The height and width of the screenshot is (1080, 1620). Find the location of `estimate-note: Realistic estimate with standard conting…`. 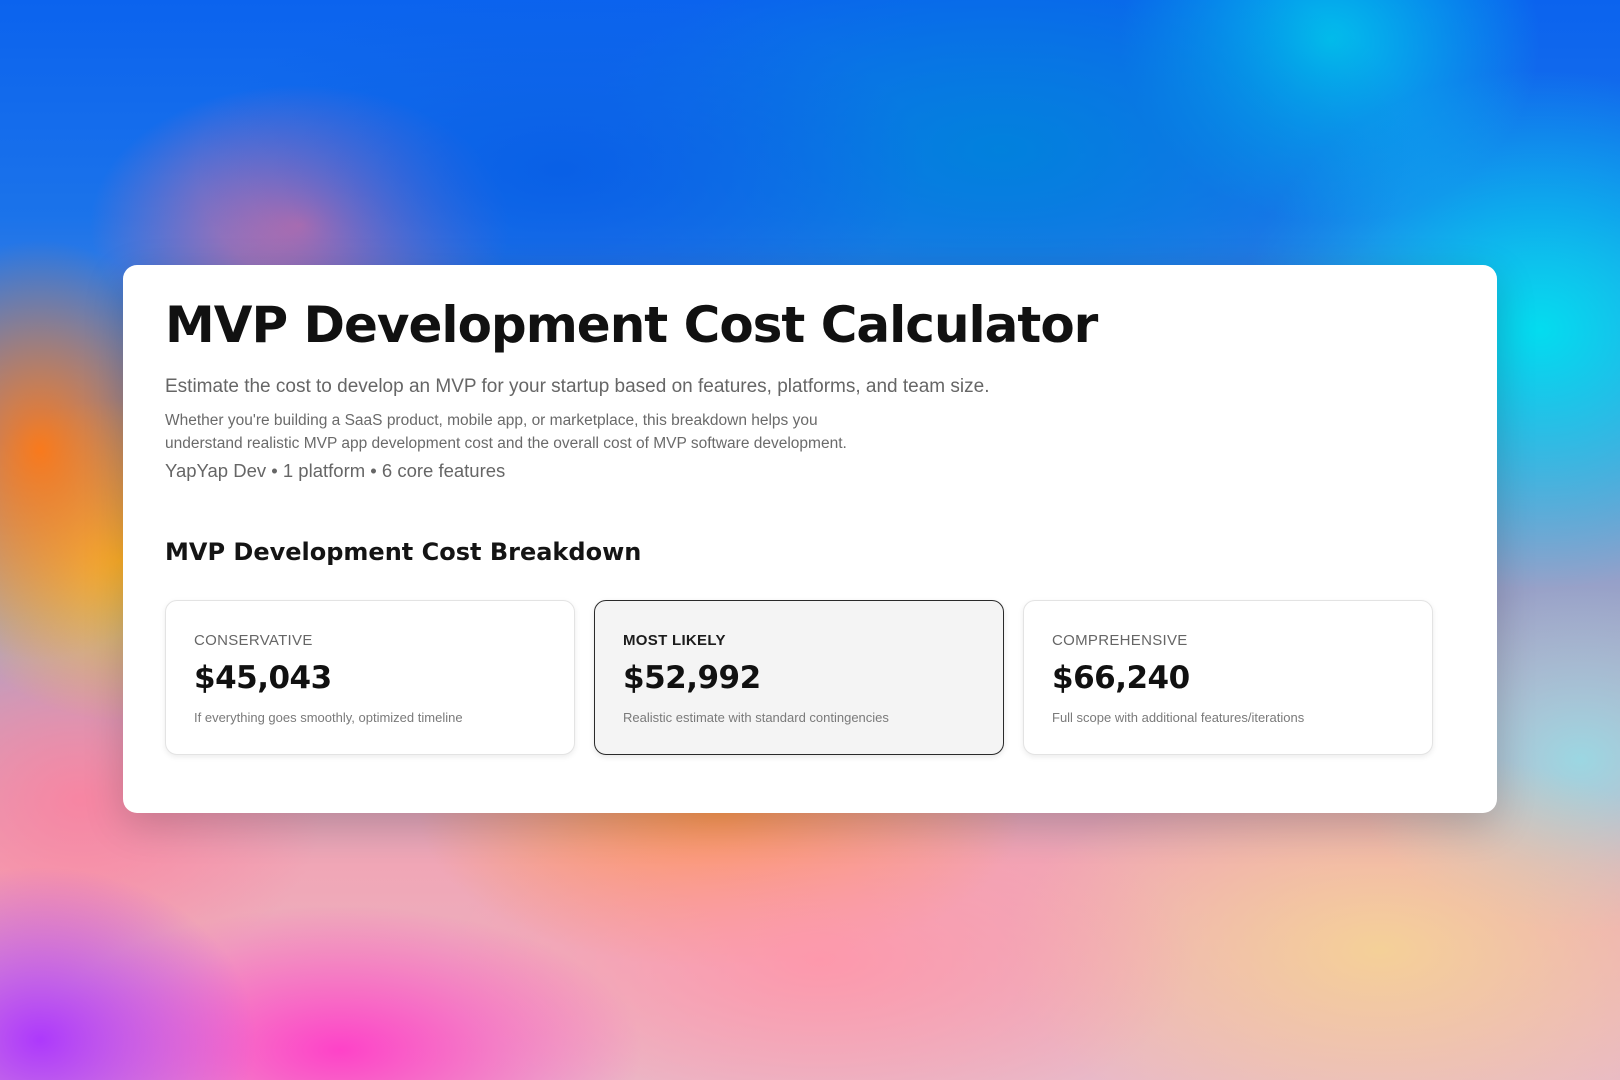

estimate-note: Realistic estimate with standard conting… is located at coordinates (756, 717).